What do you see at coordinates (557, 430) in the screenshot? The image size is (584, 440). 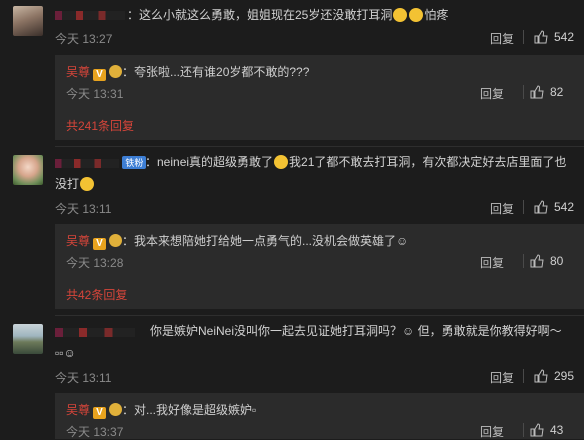 I see `like-count: 43` at bounding box center [557, 430].